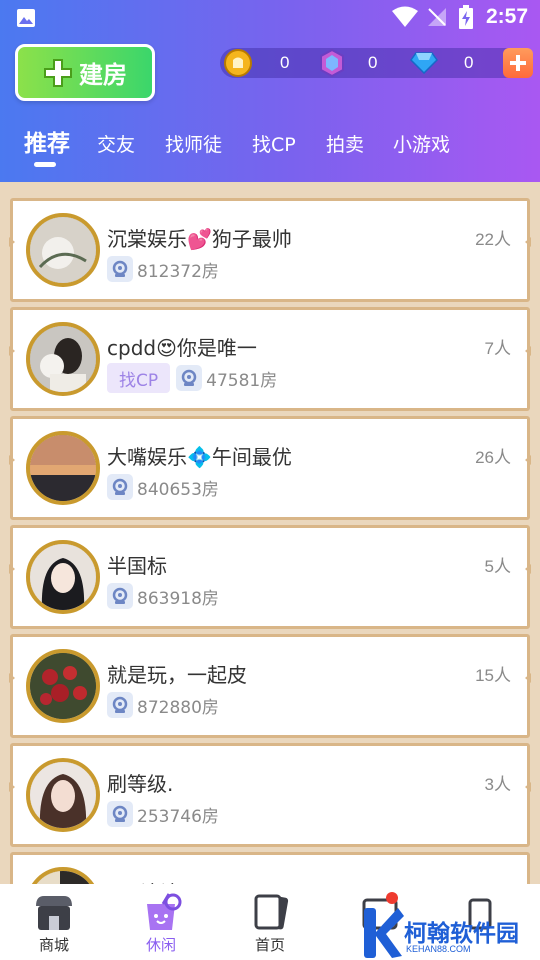  What do you see at coordinates (116, 143) in the screenshot?
I see `tab-friends: 交友` at bounding box center [116, 143].